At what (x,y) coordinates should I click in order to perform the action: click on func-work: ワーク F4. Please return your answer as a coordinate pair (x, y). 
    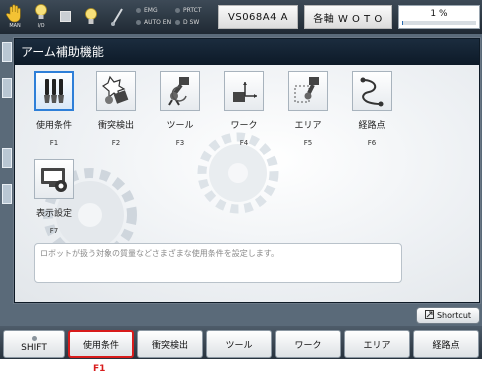
    Looking at the image, I should click on (244, 109).